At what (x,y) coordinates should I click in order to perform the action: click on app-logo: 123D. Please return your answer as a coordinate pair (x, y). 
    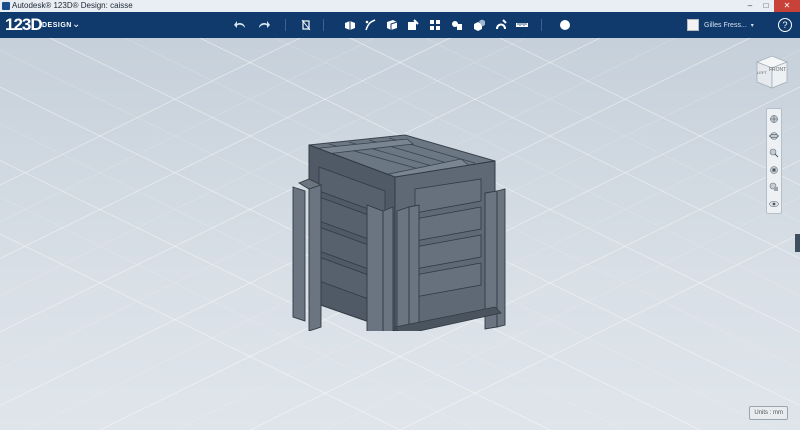
    Looking at the image, I should click on (24, 25).